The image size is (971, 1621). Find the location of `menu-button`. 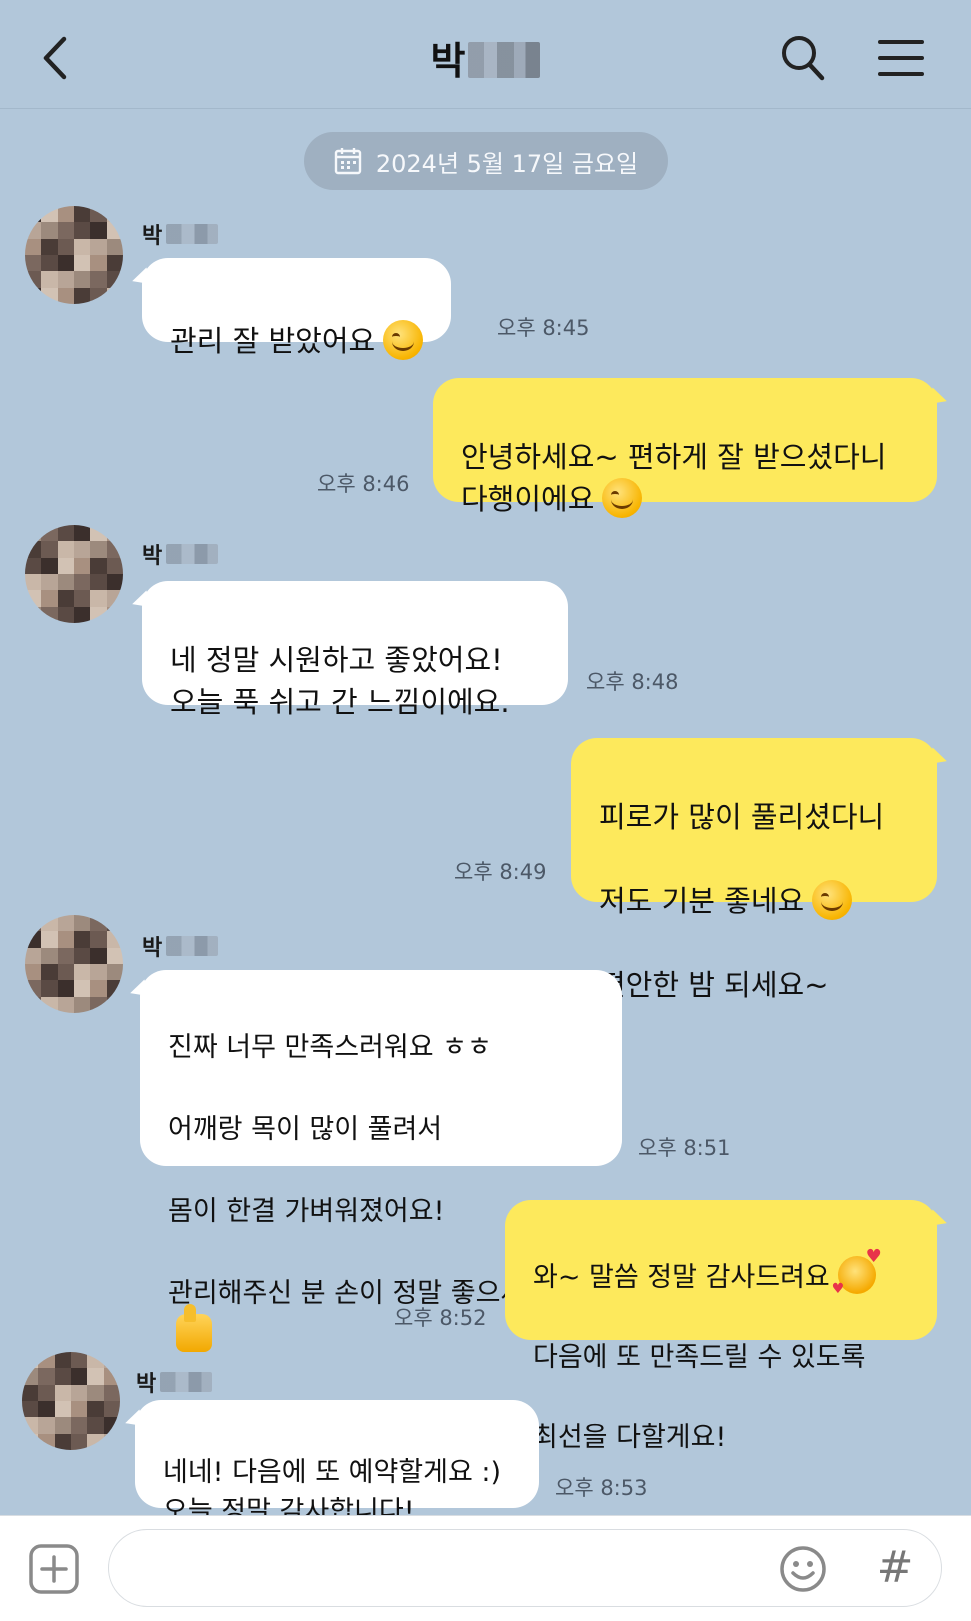

menu-button is located at coordinates (901, 59).